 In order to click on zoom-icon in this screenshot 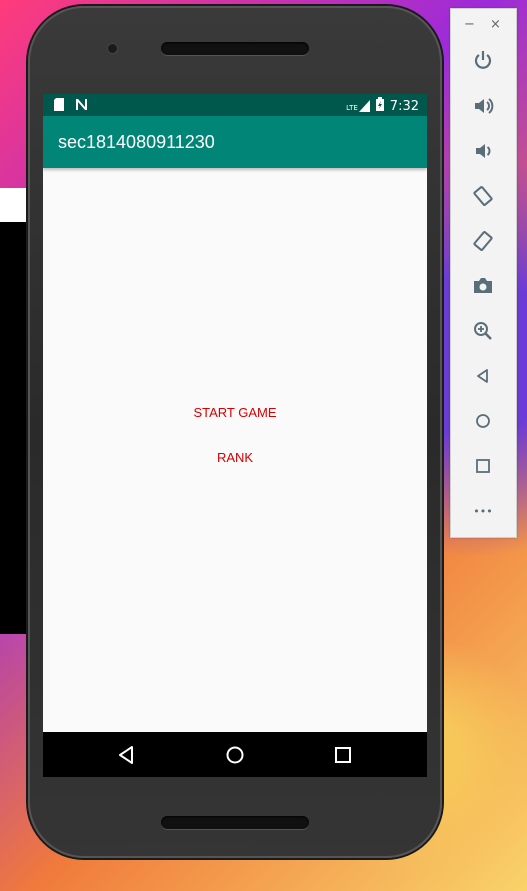, I will do `click(483, 331)`.